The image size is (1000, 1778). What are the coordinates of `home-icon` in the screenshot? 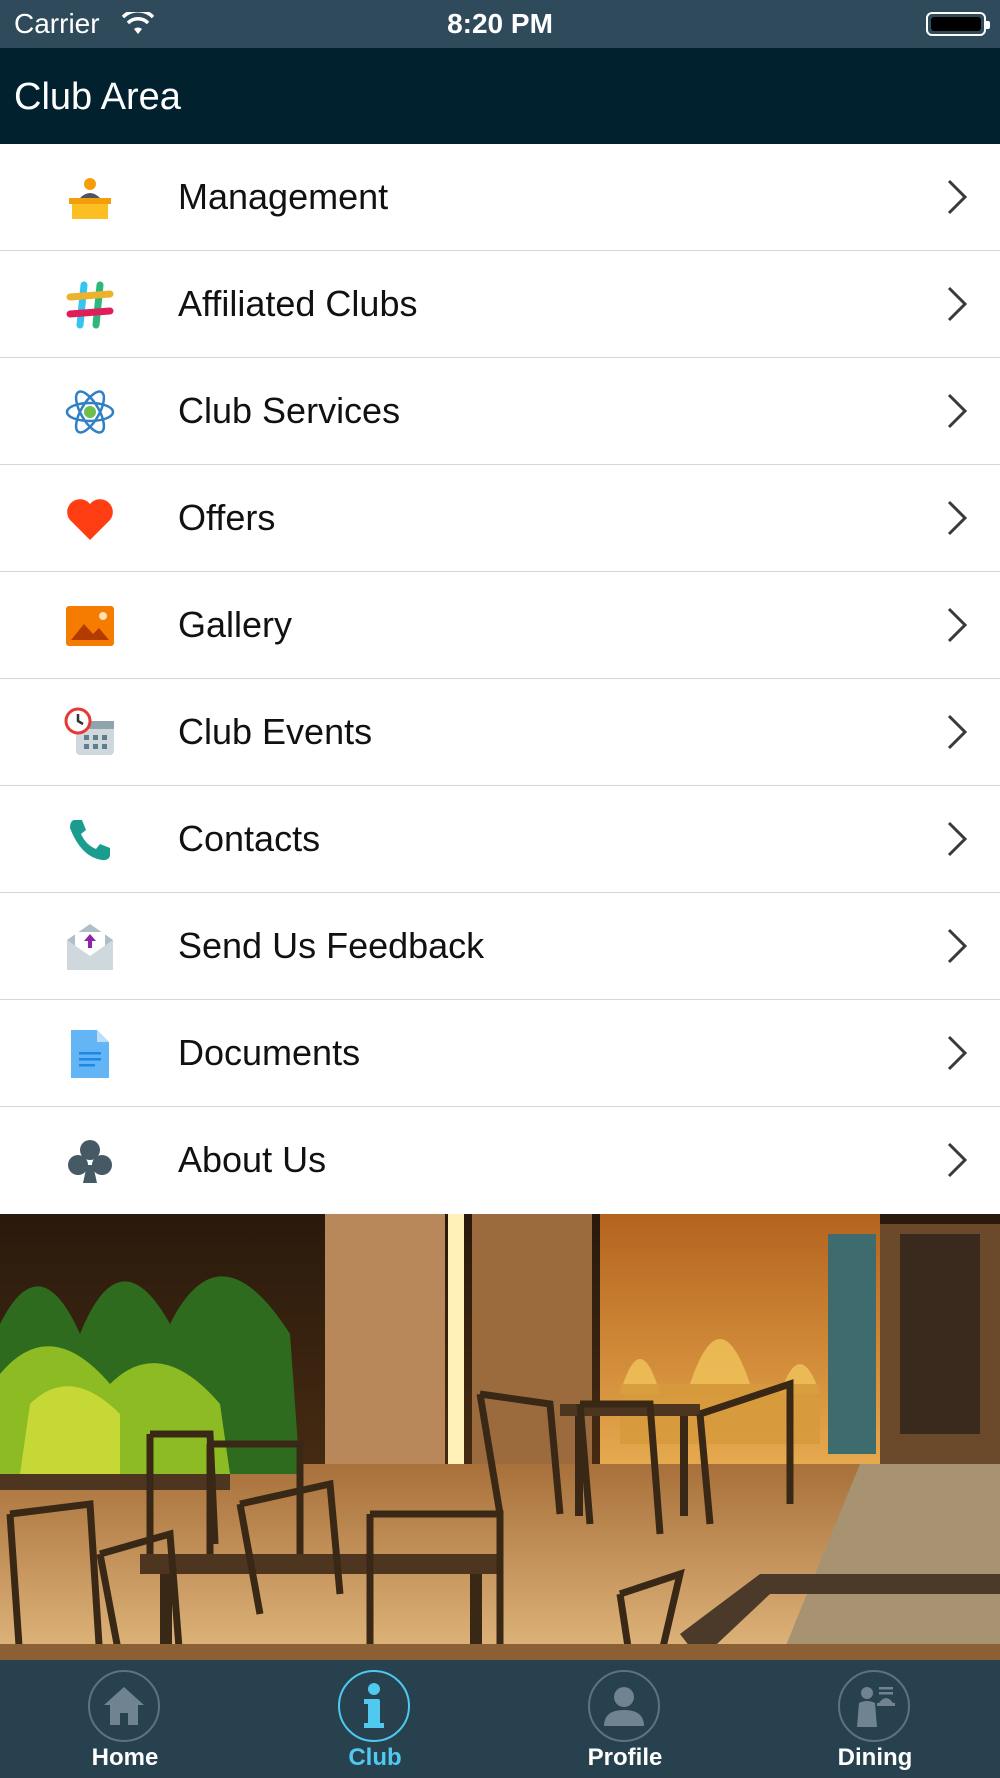 It's located at (124, 1706).